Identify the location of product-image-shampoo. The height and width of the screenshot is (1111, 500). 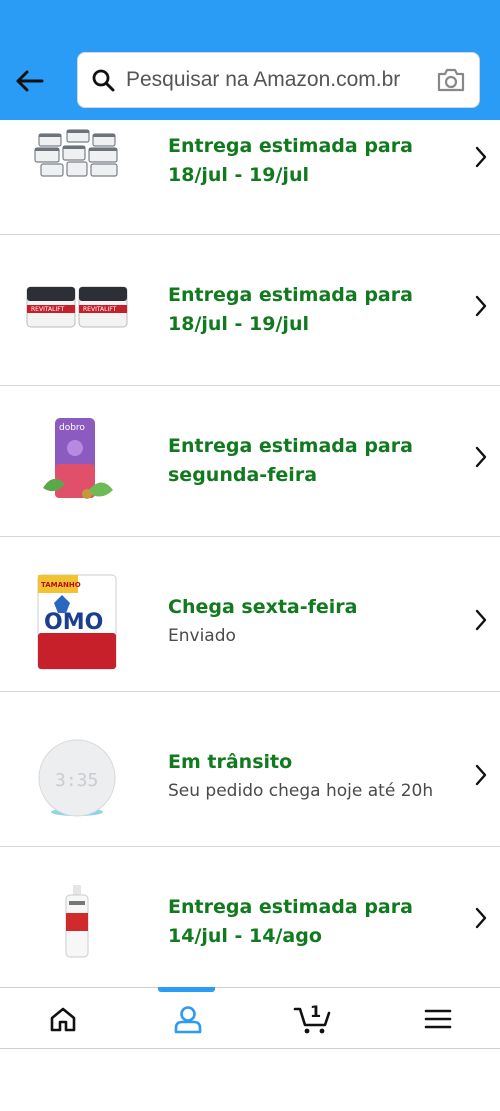
(77, 923).